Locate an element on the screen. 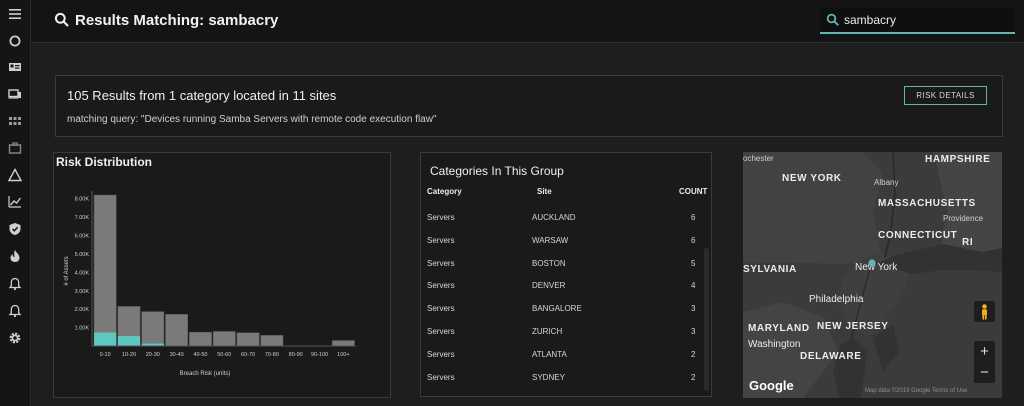 The image size is (1024, 406). search-box is located at coordinates (917, 21).